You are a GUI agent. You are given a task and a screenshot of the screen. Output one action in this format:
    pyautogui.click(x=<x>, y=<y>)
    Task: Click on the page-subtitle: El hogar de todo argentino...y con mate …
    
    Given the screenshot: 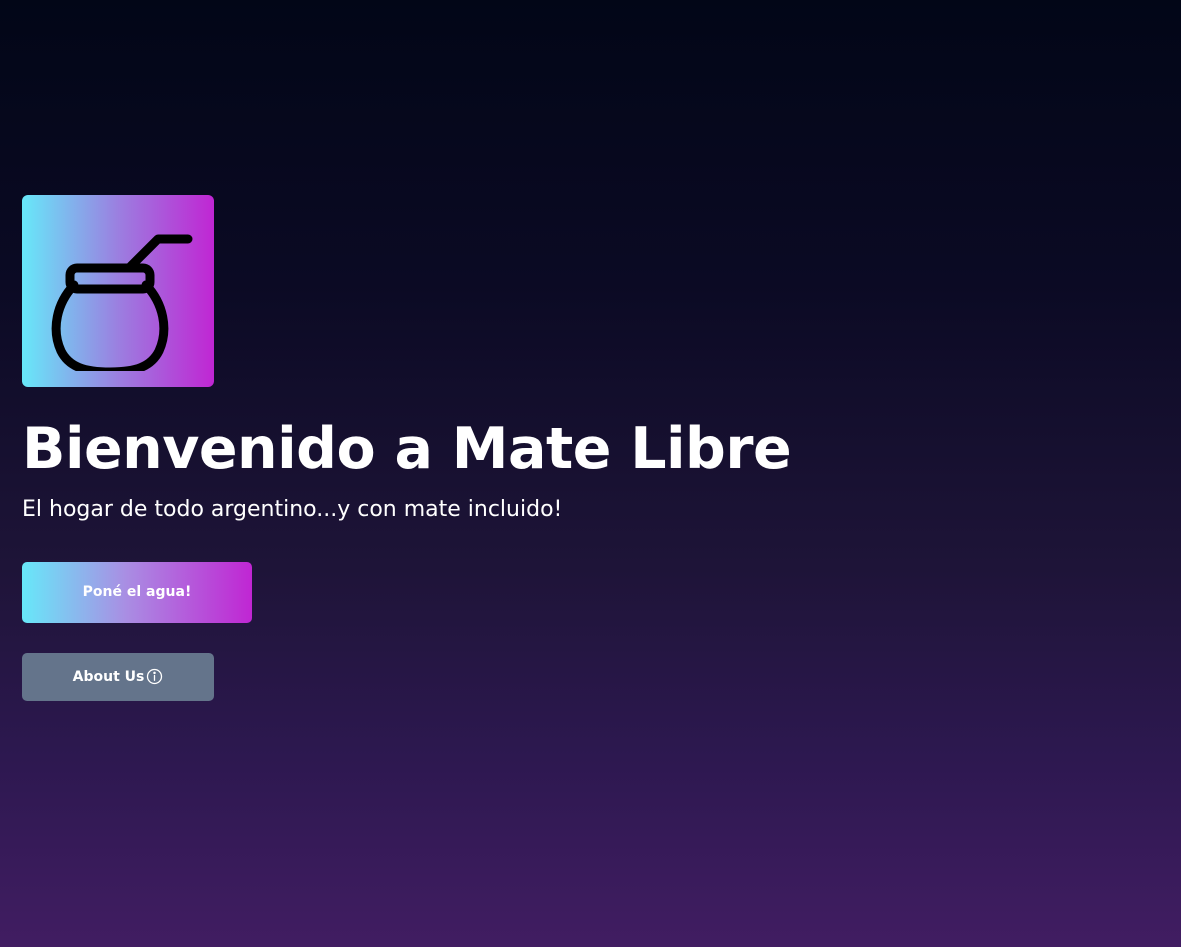 What is the action you would take?
    pyautogui.click(x=292, y=509)
    